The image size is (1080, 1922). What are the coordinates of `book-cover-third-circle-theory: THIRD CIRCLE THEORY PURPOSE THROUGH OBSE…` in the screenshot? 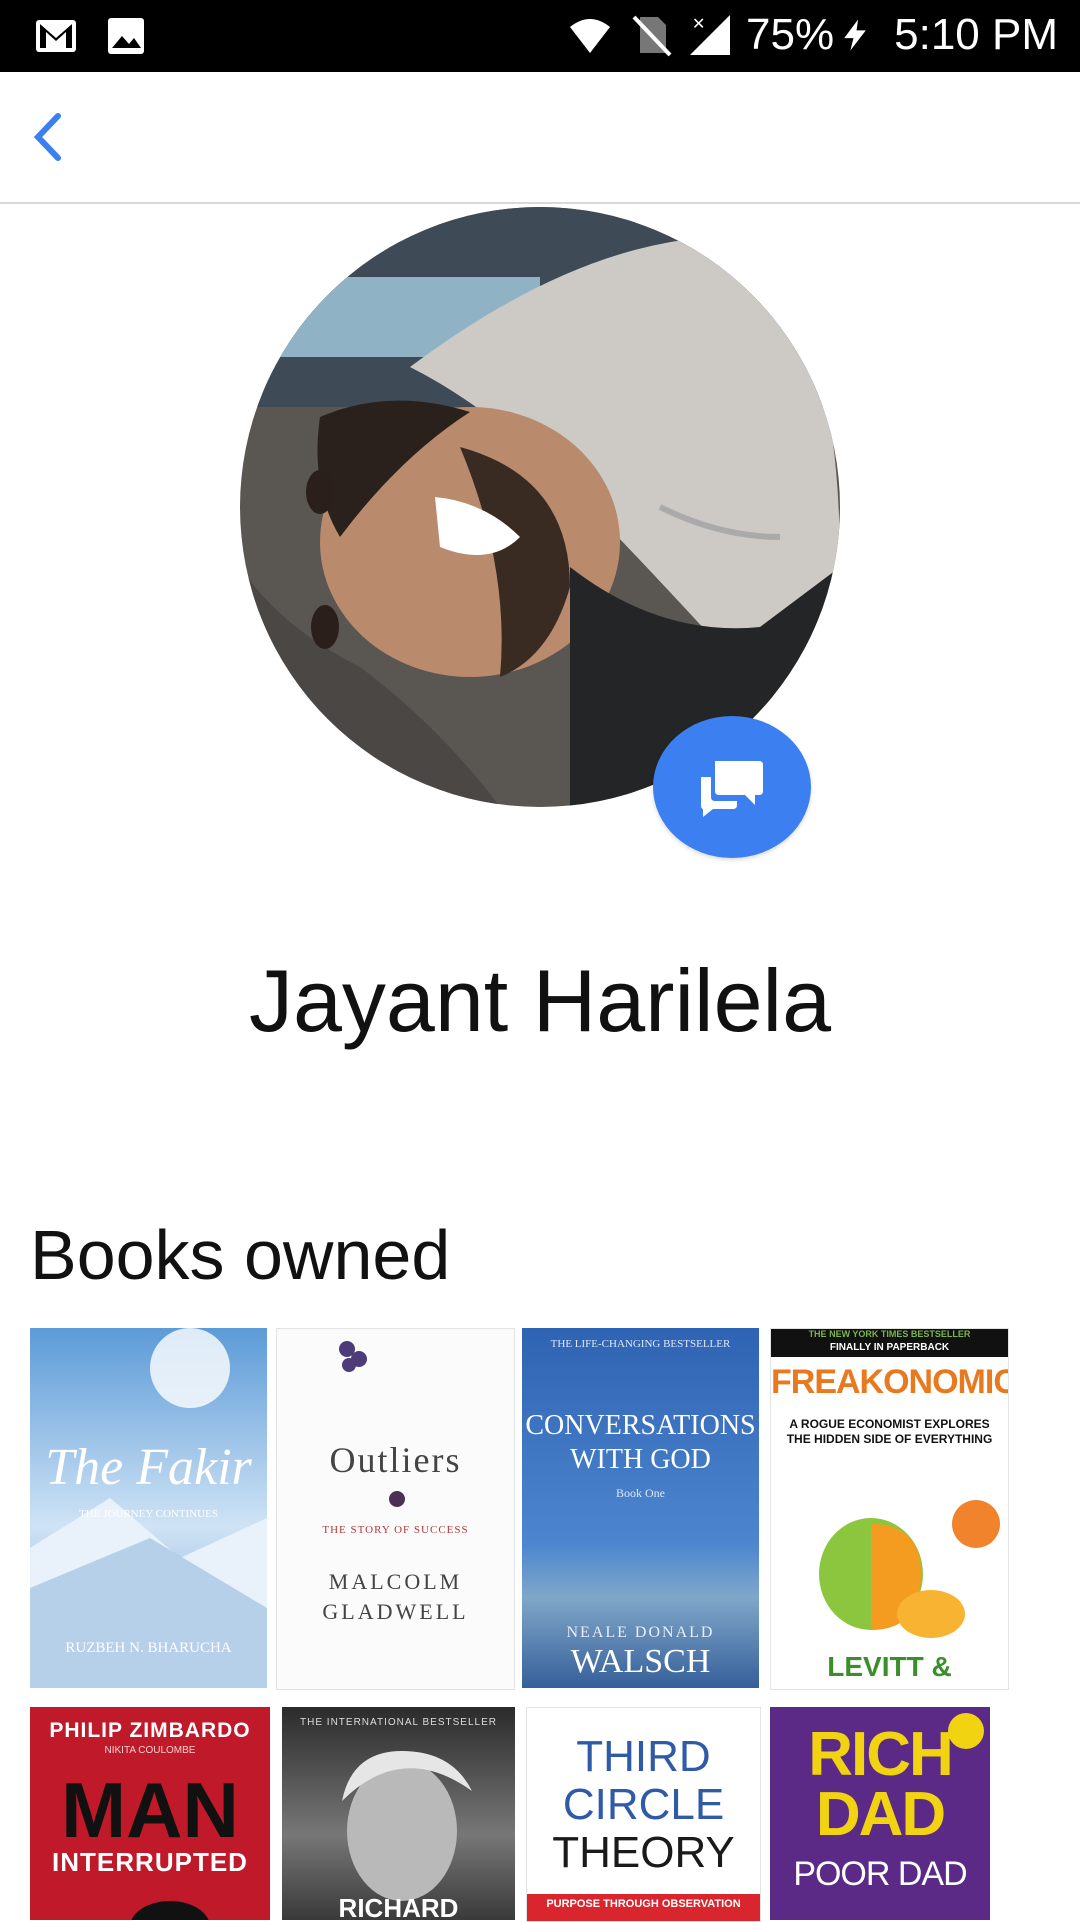 It's located at (643, 1814).